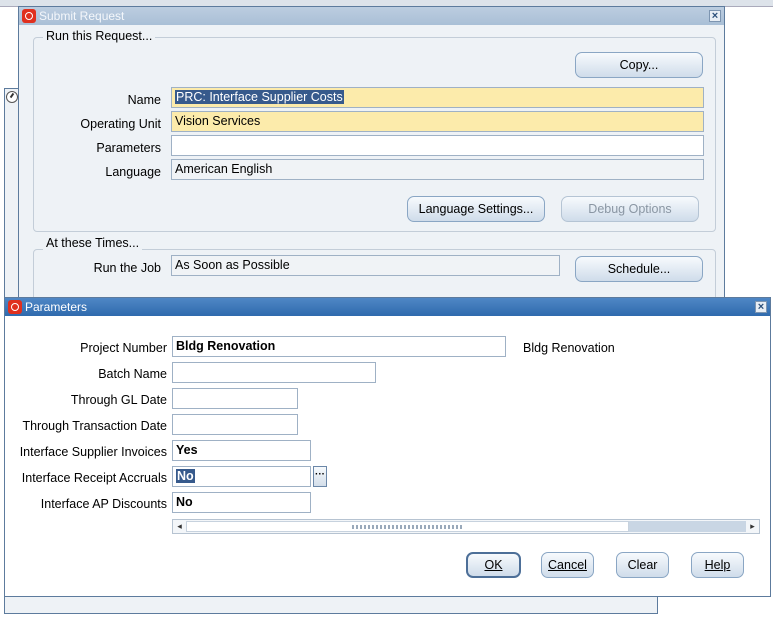  I want to click on cancel-button: Cancel, so click(567, 565).